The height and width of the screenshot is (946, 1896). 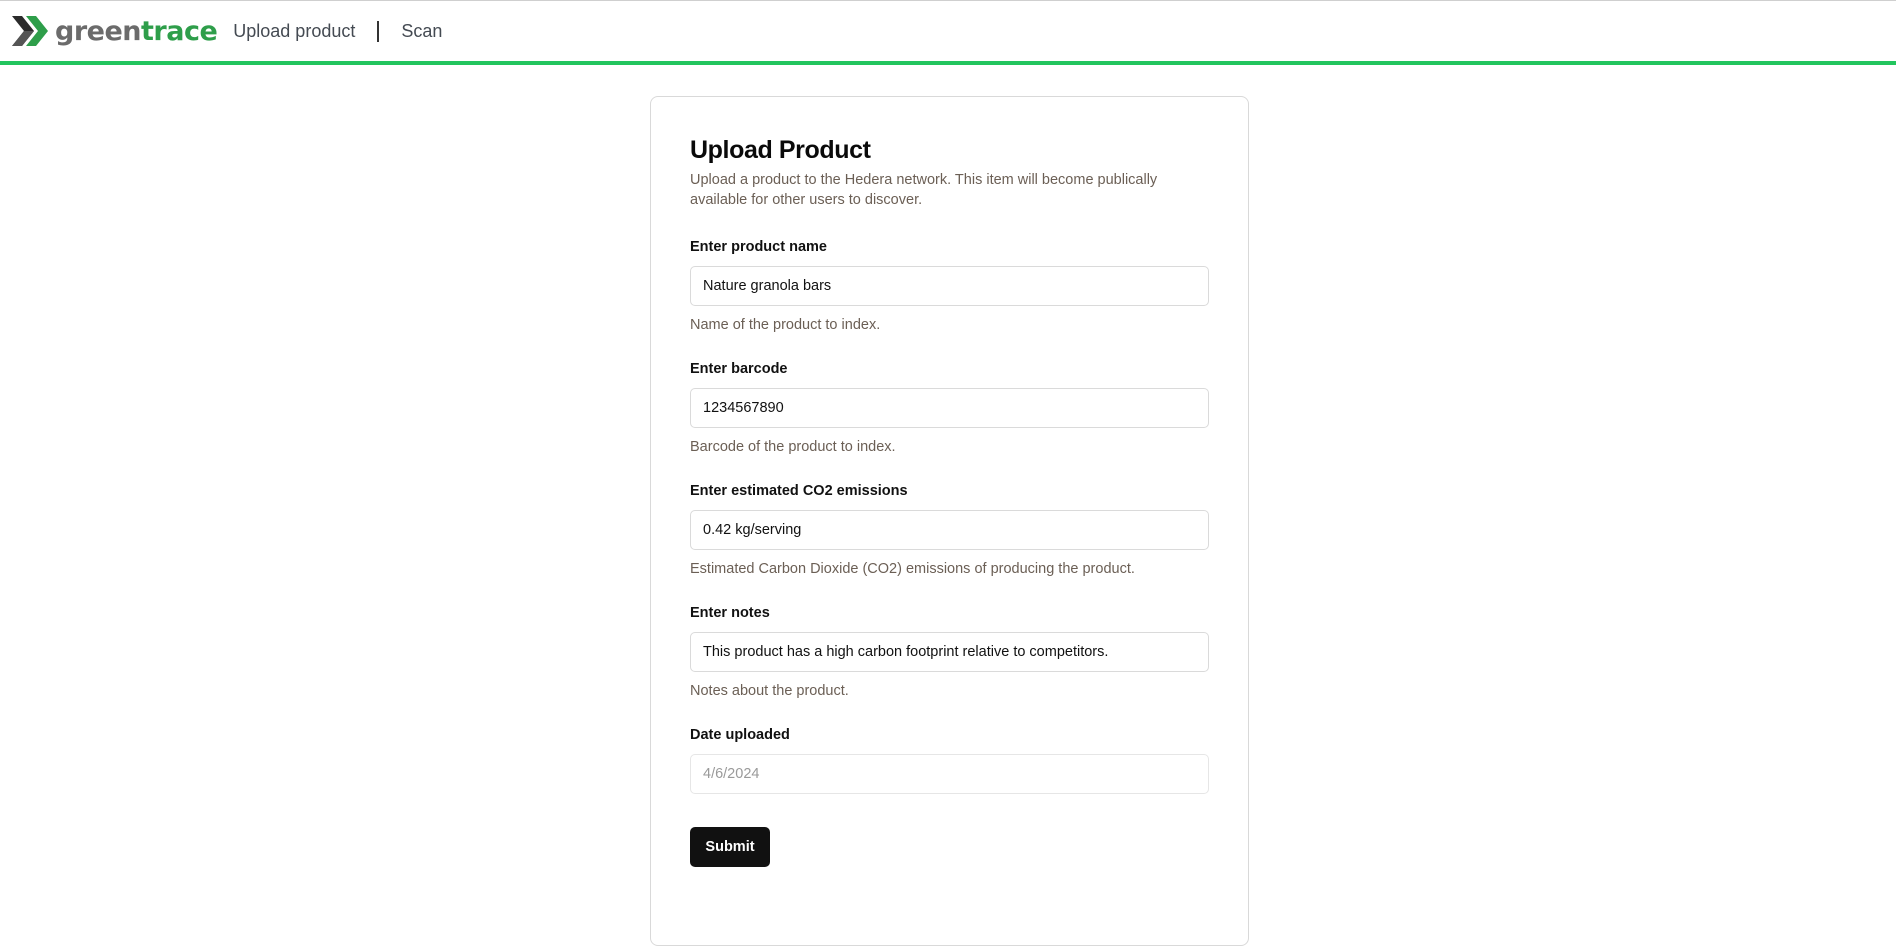 What do you see at coordinates (294, 31) in the screenshot?
I see `nav-upload-product-link: Upload product` at bounding box center [294, 31].